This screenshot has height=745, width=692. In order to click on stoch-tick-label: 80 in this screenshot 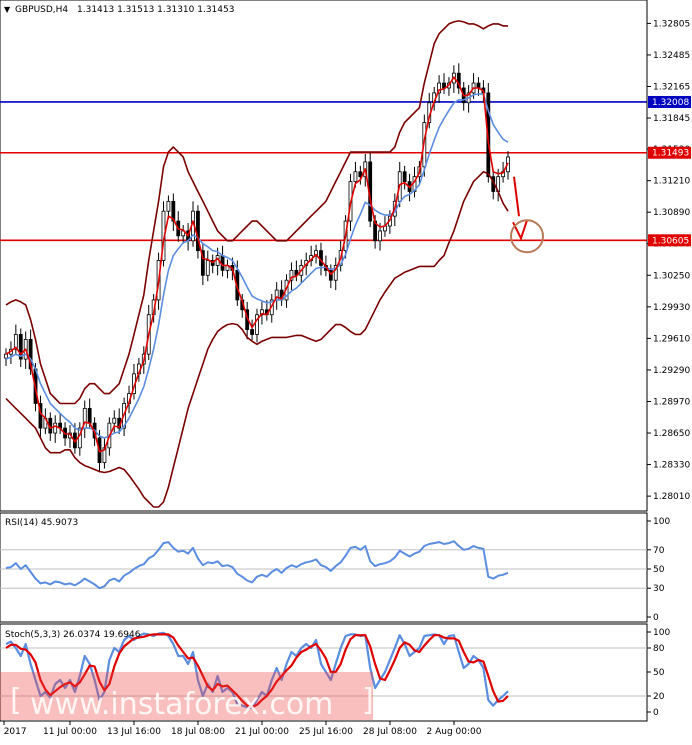, I will do `click(659, 649)`.